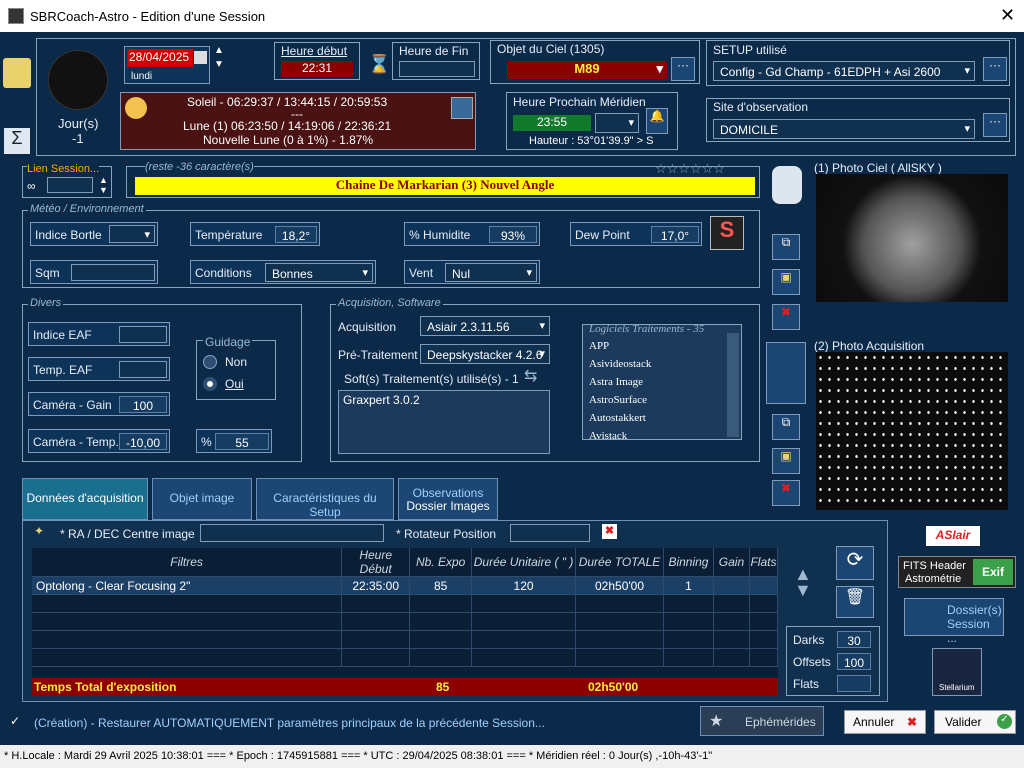 The width and height of the screenshot is (1024, 768). What do you see at coordinates (675, 234) in the screenshot?
I see `dew-input: 17,0°` at bounding box center [675, 234].